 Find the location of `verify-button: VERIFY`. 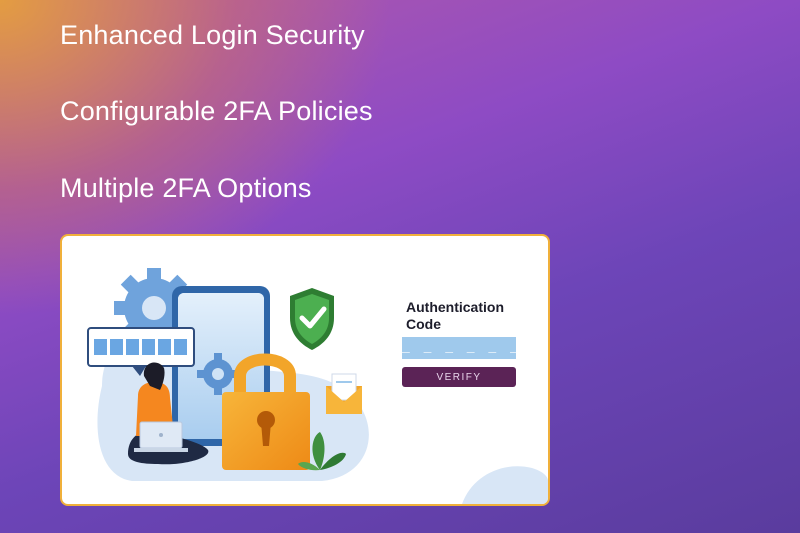

verify-button: VERIFY is located at coordinates (459, 377).